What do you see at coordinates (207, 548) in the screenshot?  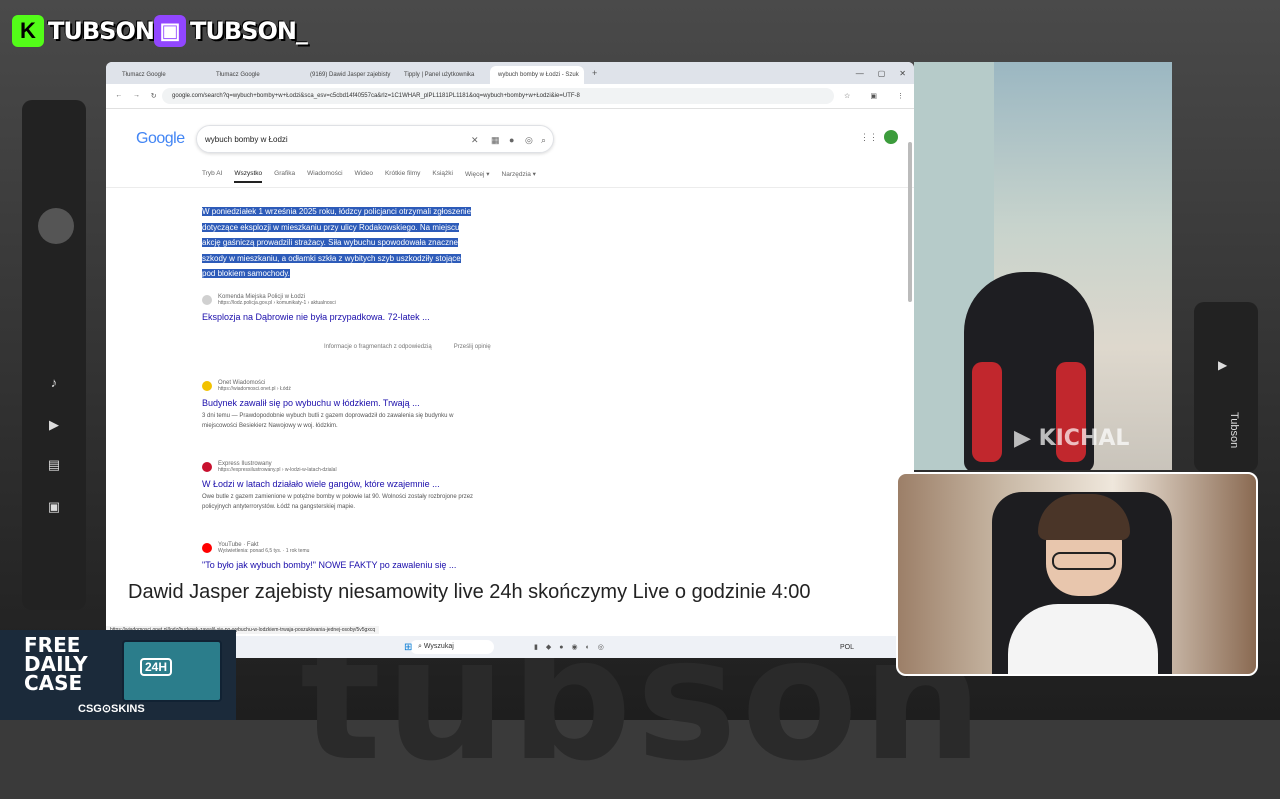 I see `youtube-favicon-icon` at bounding box center [207, 548].